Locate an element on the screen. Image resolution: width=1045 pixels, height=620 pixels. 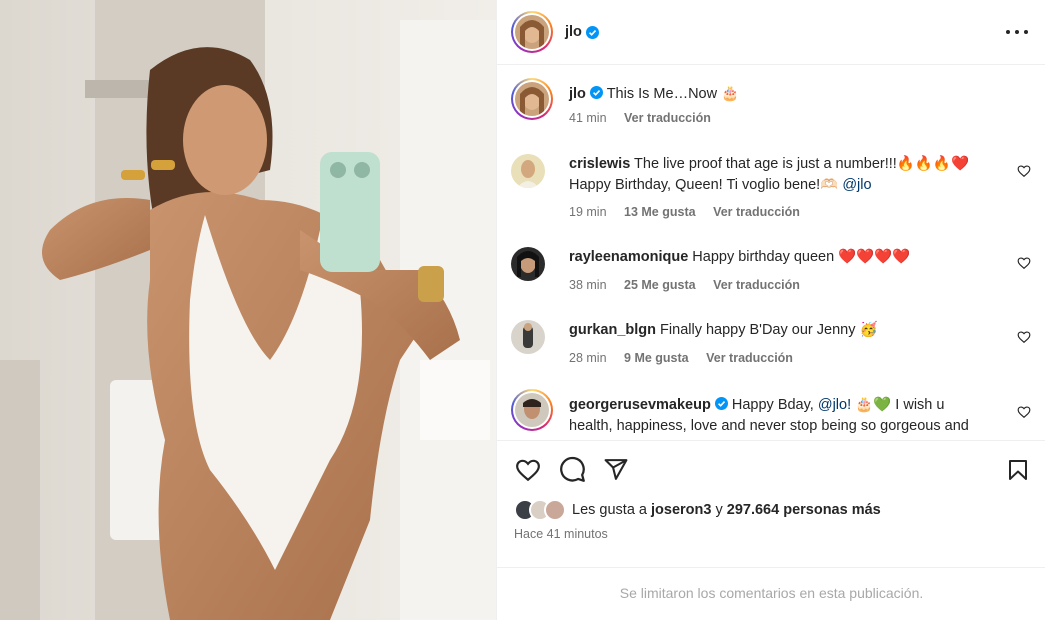
mention-link: @jlo! is located at coordinates (834, 405).